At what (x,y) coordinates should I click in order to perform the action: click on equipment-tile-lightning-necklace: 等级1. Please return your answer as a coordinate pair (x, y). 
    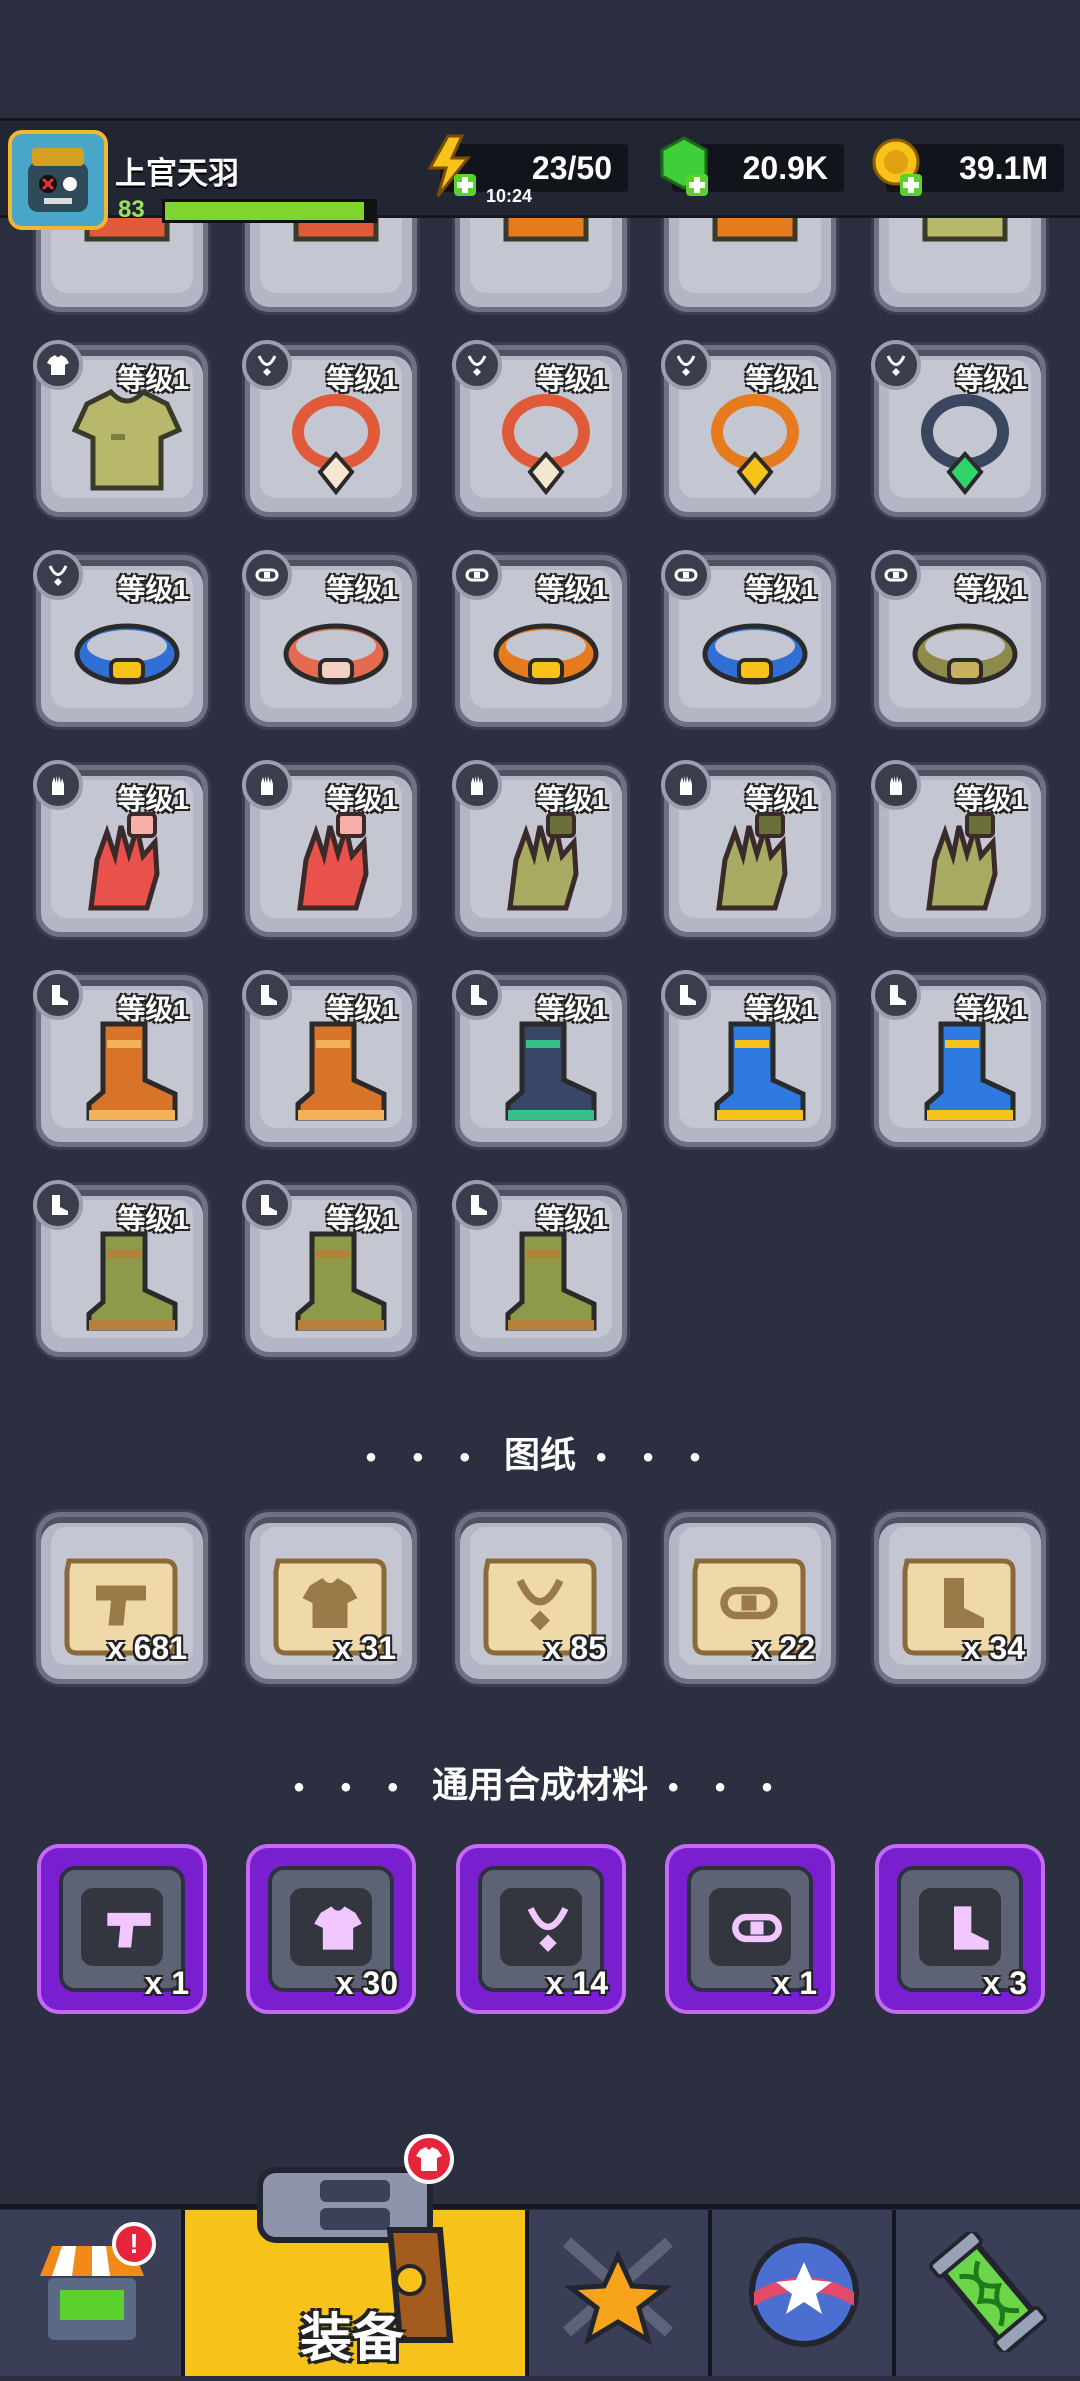
    Looking at the image, I should click on (748, 428).